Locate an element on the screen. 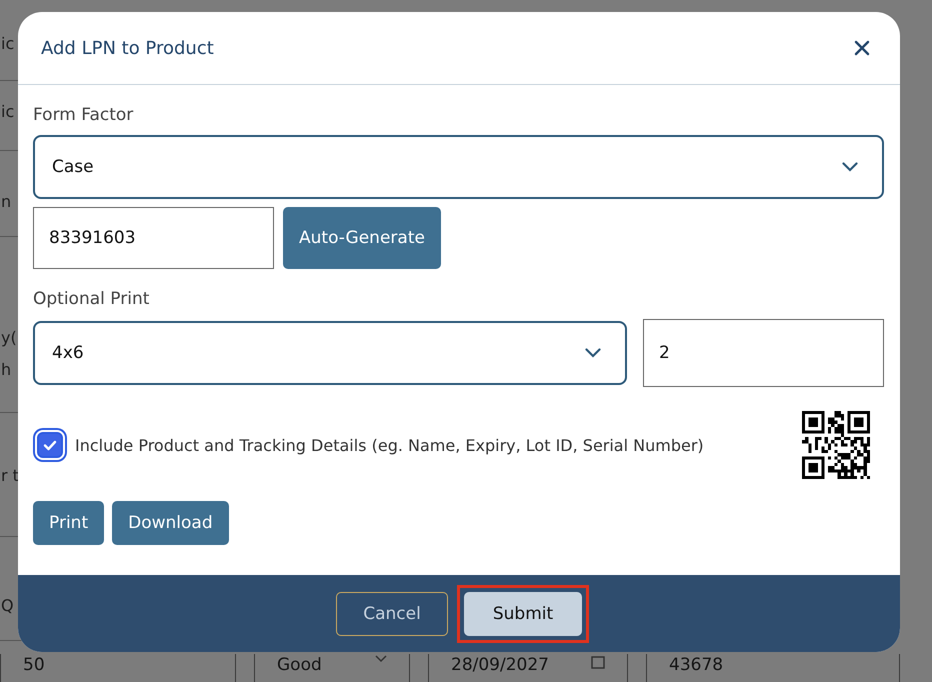  lpn-input: 83391603 is located at coordinates (153, 238).